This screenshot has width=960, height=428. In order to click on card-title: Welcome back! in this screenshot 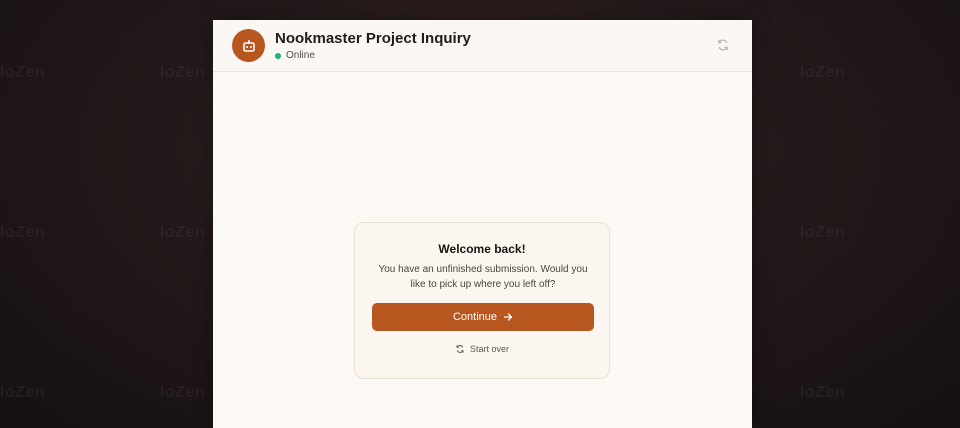, I will do `click(482, 249)`.